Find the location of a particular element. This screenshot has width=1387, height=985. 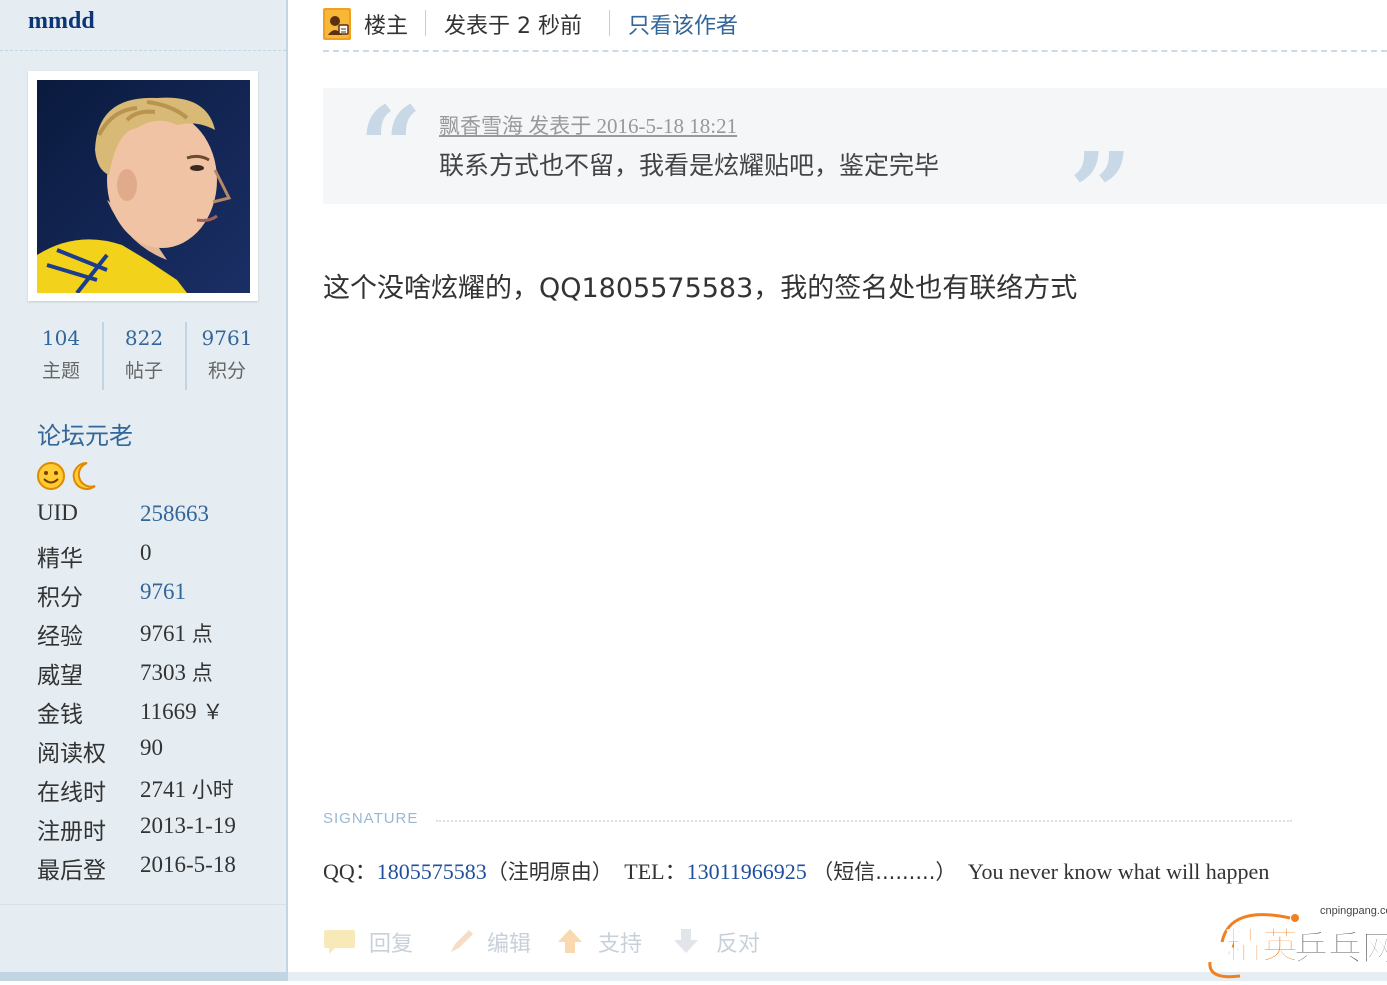

info-money: 金钱 11669 ￥ is located at coordinates (157, 714).